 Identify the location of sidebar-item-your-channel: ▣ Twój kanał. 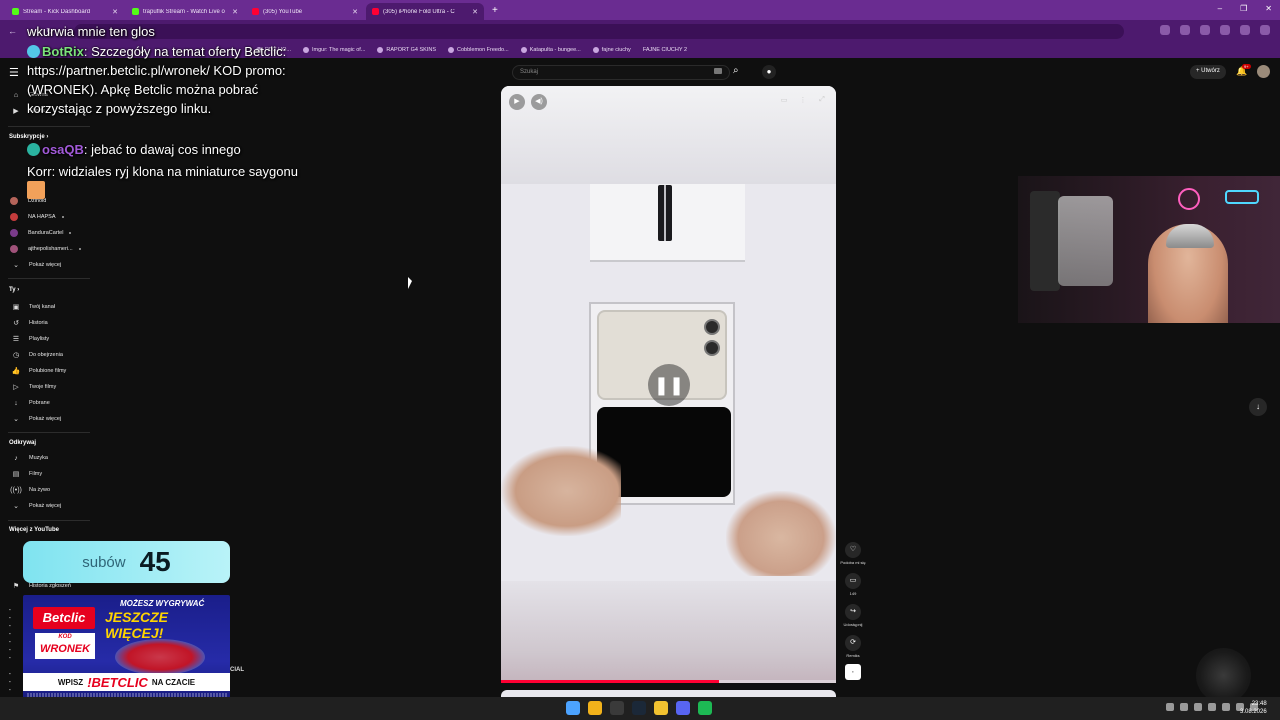
(32, 307).